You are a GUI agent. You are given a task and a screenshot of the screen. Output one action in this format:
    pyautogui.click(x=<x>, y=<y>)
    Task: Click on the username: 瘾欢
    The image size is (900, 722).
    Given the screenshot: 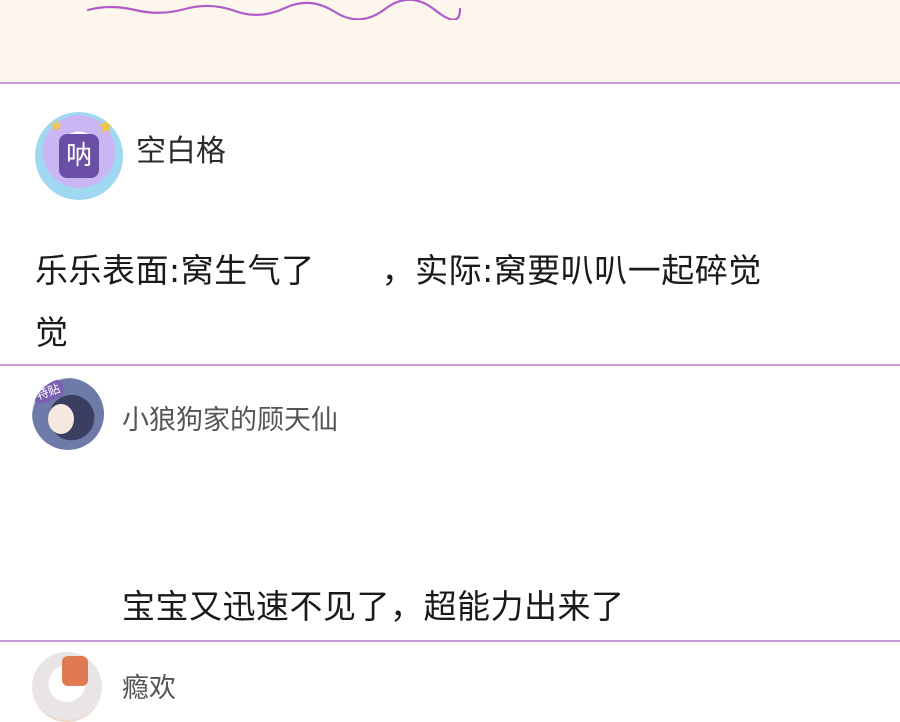 What is the action you would take?
    pyautogui.click(x=149, y=685)
    